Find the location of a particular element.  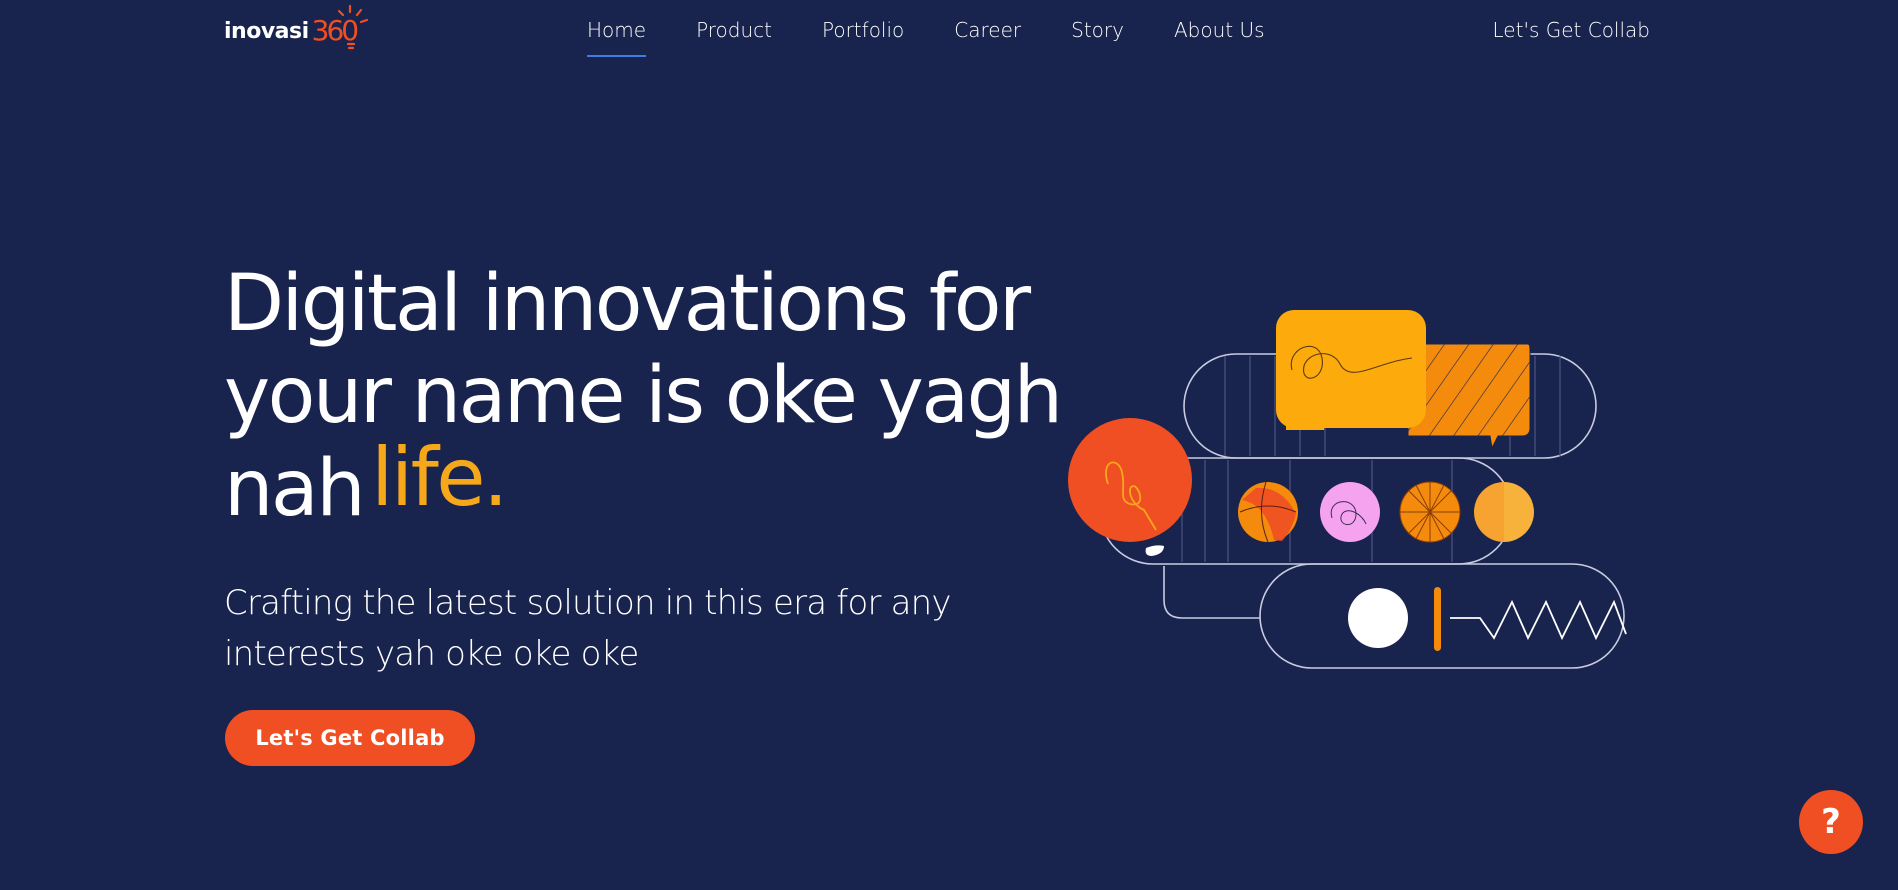

cta-collab-button: Let's Get Collab is located at coordinates (350, 738).